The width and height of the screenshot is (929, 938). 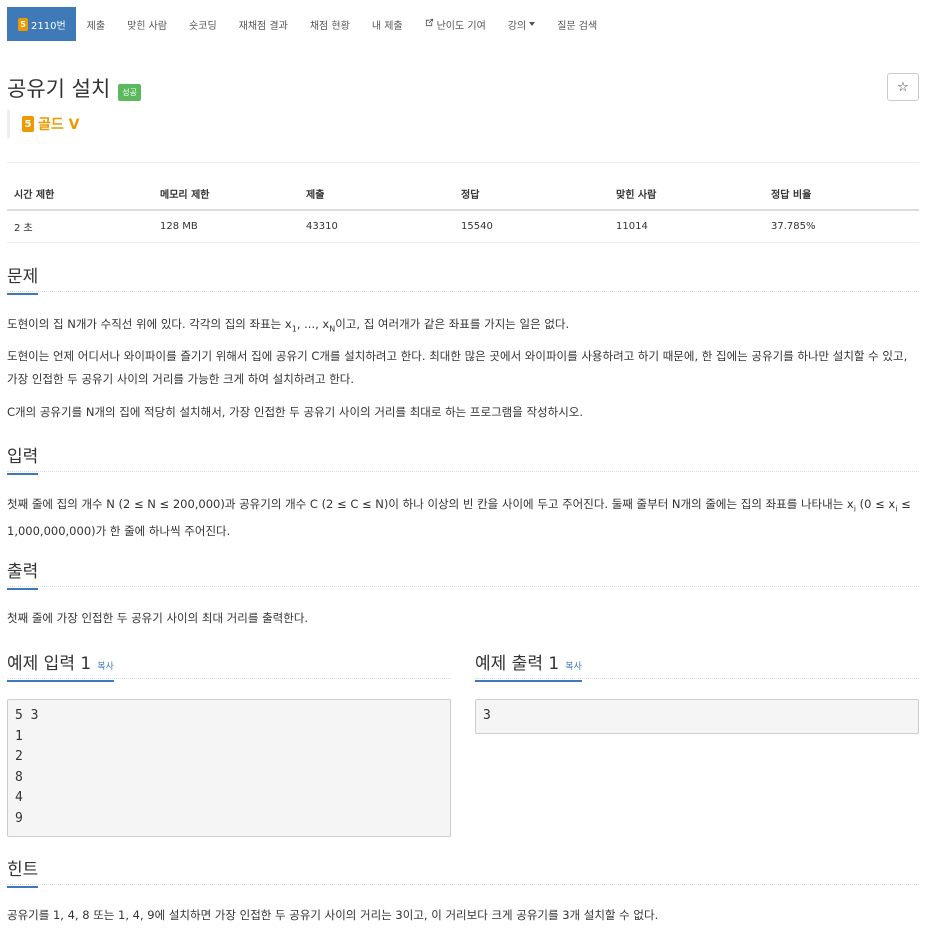 I want to click on tab-judge-status: 채점 현황, so click(x=330, y=24).